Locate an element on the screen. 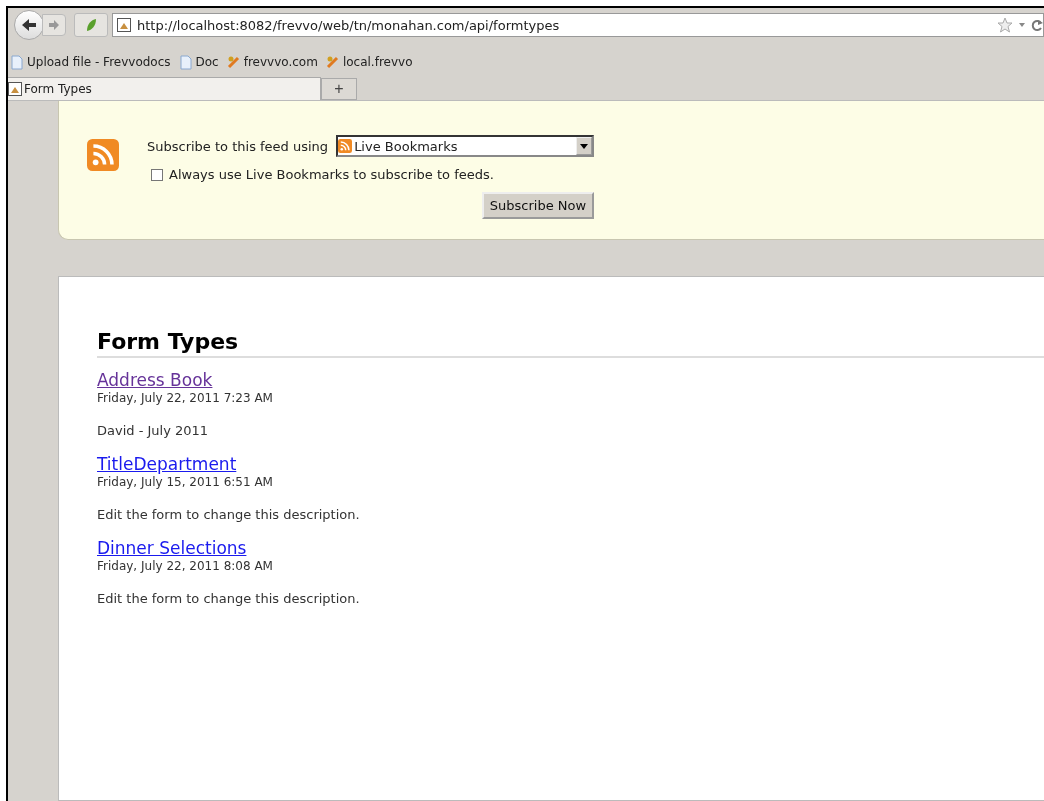 The image size is (1044, 801). entry-date: Friday, July 15, 2011 6:51 AM is located at coordinates (185, 482).